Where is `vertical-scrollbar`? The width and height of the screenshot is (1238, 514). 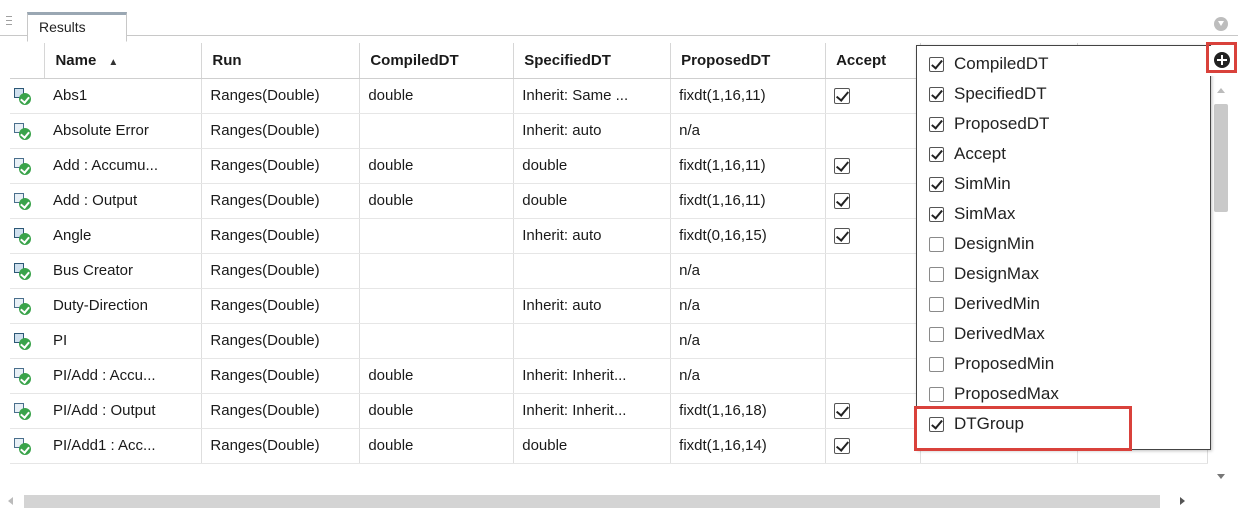
vertical-scrollbar is located at coordinates (1221, 286).